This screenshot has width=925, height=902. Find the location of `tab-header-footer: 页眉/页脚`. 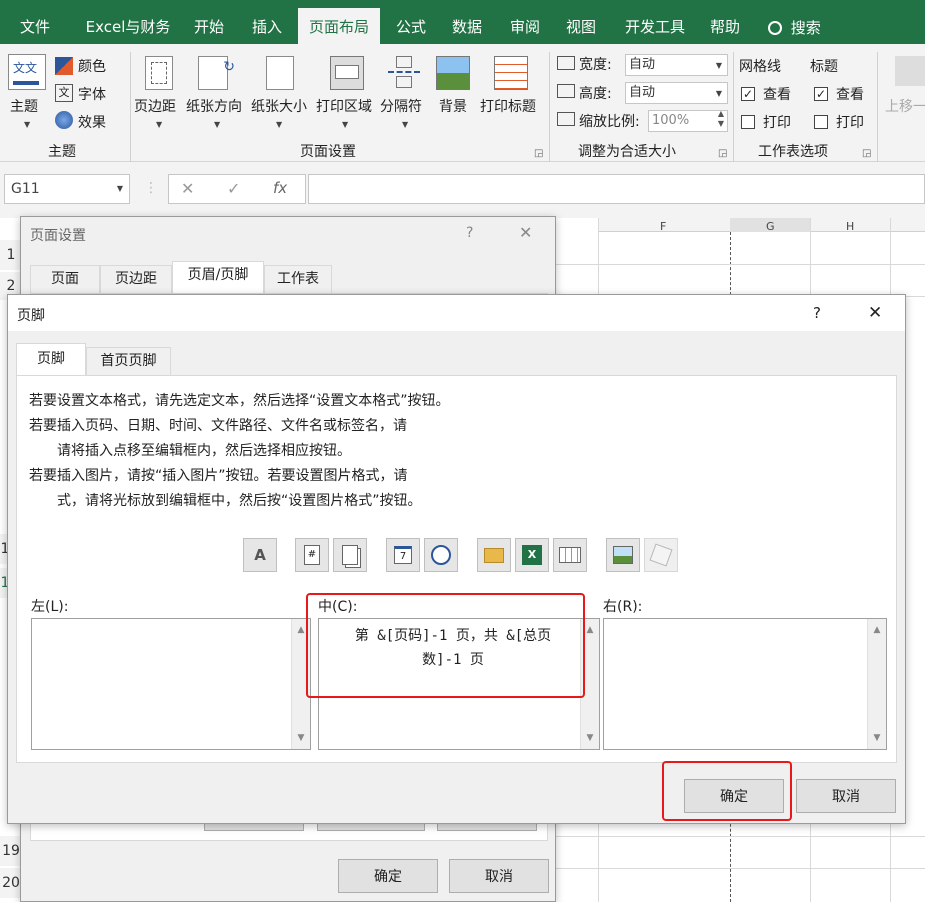

tab-header-footer: 页眉/页脚 is located at coordinates (218, 277).